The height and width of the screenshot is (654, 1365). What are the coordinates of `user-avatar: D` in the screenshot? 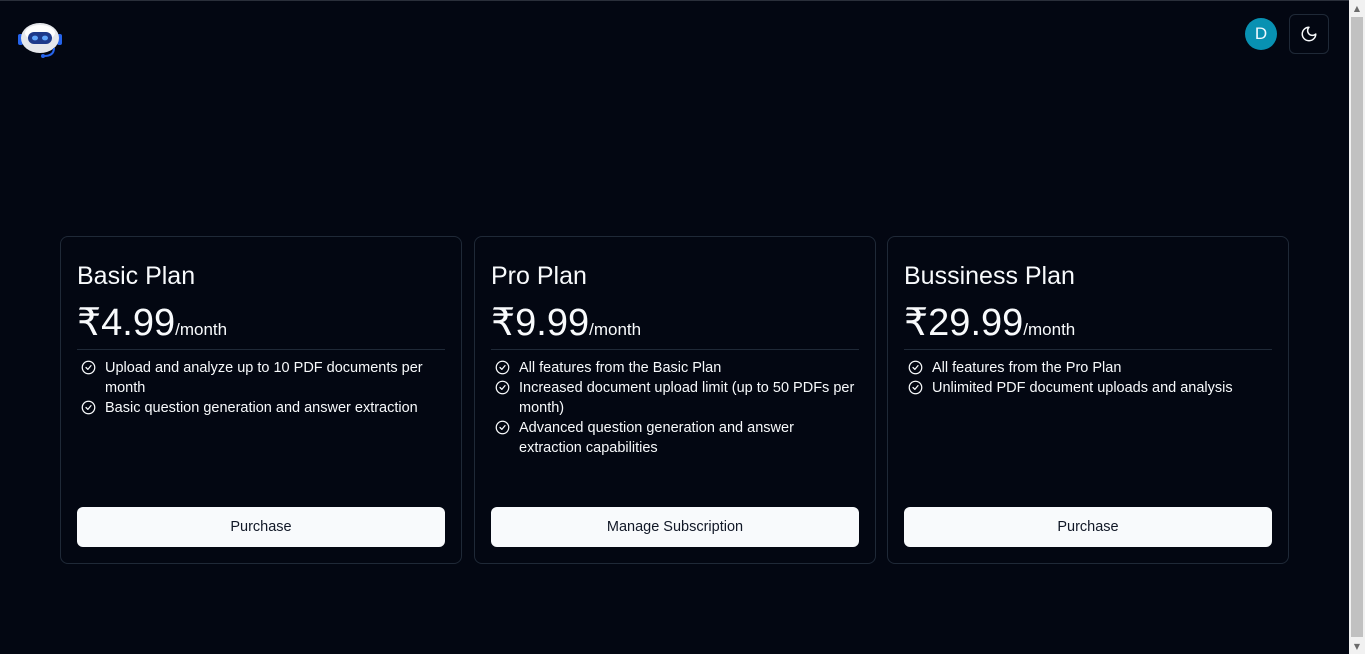 It's located at (1261, 34).